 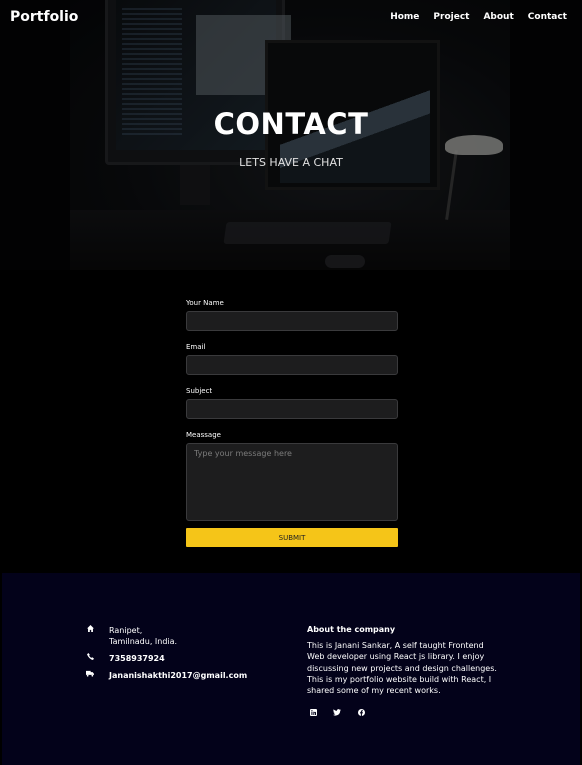 I want to click on address-row: Ranipet, Tamilnadu, India., so click(x=165, y=636).